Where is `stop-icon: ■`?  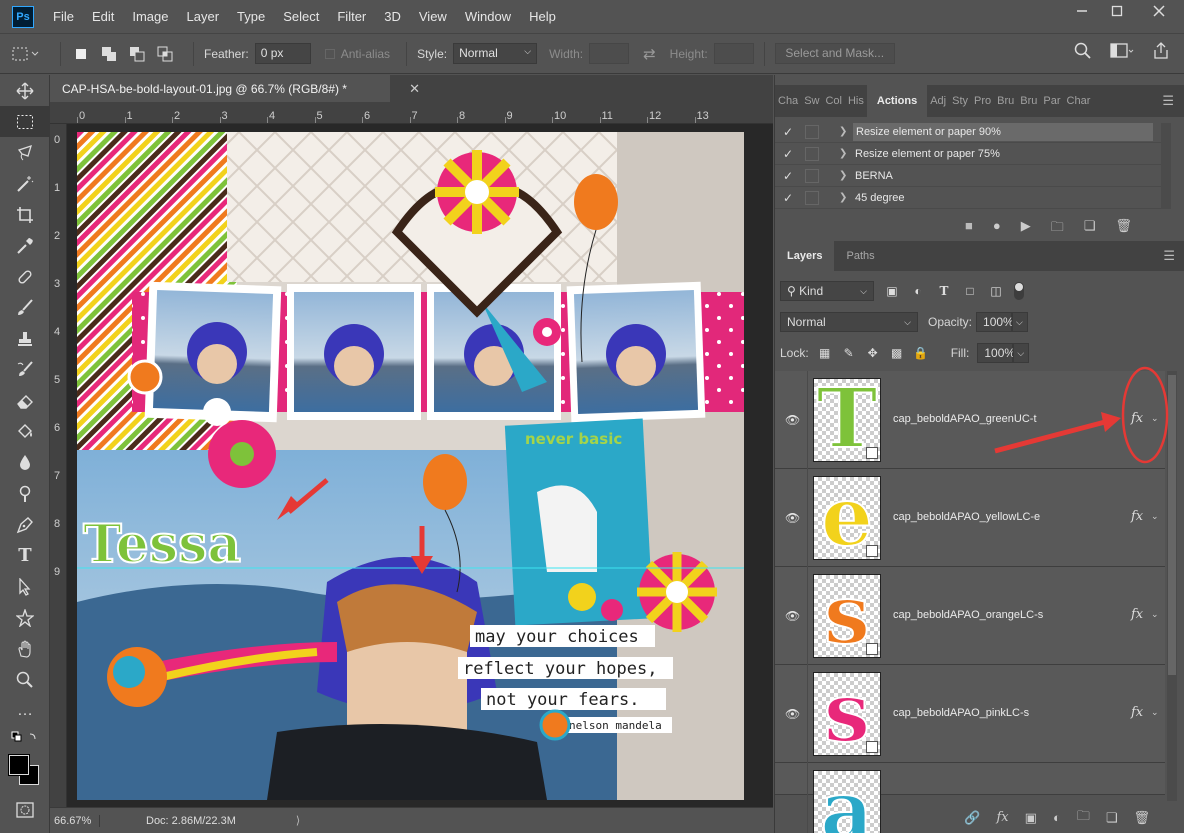 stop-icon: ■ is located at coordinates (969, 229).